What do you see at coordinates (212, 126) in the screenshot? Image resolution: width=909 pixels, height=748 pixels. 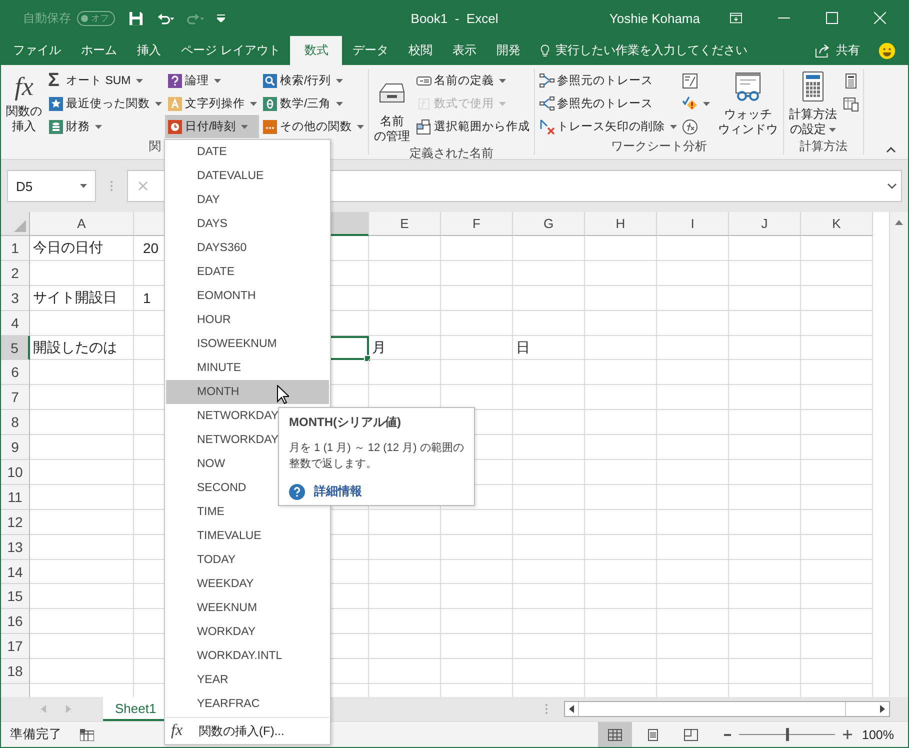 I see `ribbon-button: 日付/時刻` at bounding box center [212, 126].